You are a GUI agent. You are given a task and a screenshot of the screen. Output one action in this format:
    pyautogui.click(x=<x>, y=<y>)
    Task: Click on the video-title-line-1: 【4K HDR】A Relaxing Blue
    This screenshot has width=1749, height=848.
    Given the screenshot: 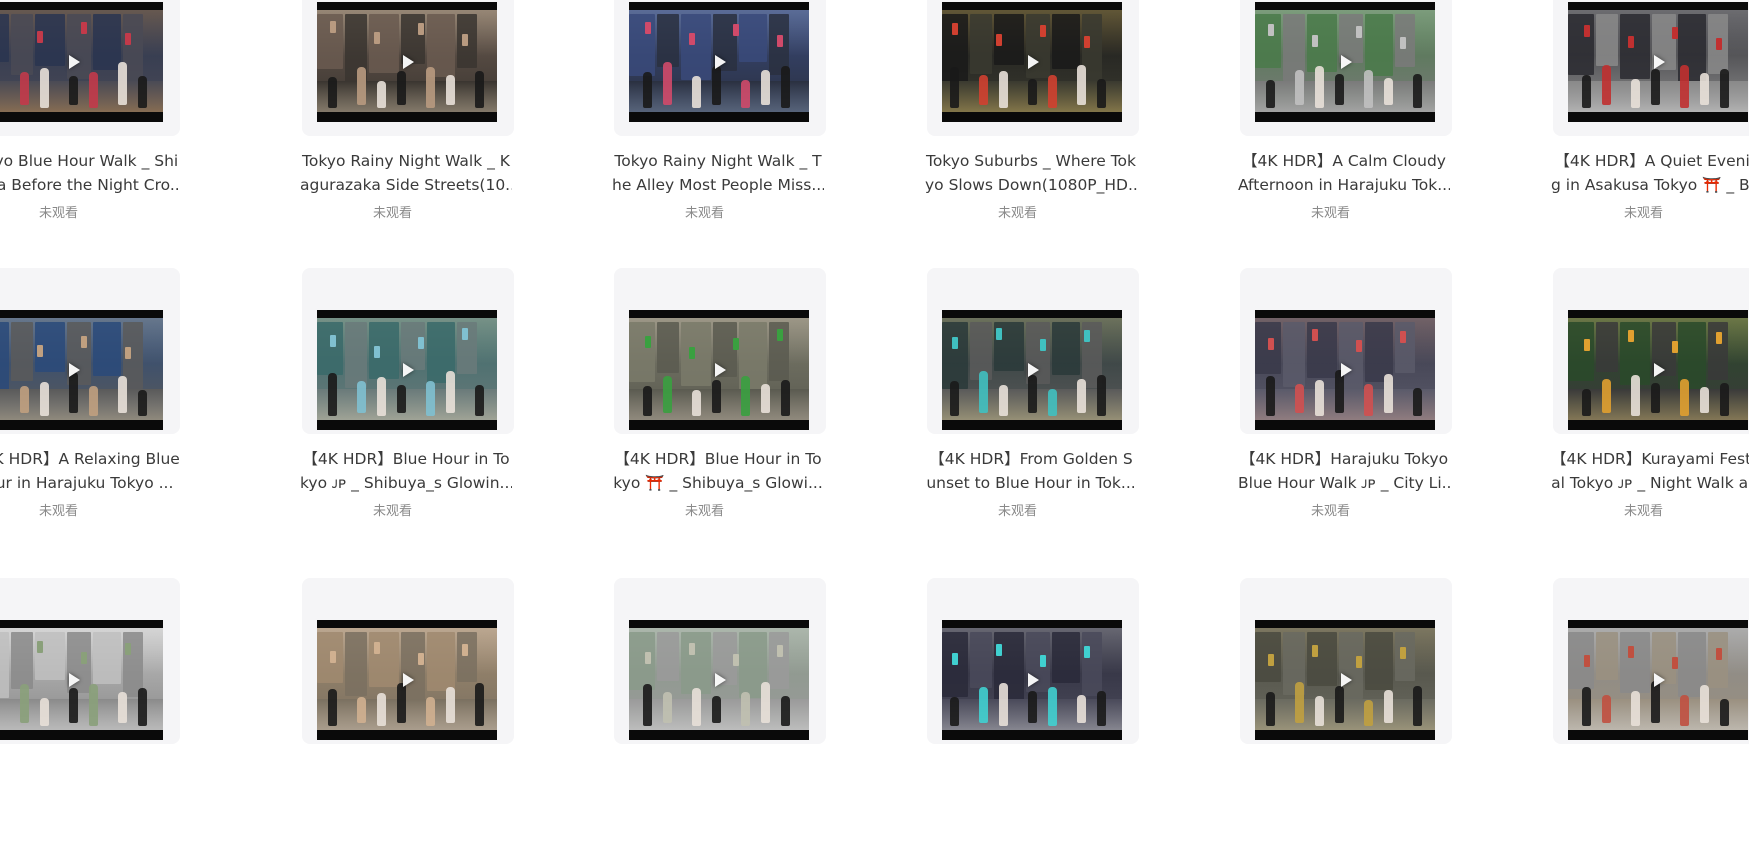 What is the action you would take?
    pyautogui.click(x=90, y=459)
    